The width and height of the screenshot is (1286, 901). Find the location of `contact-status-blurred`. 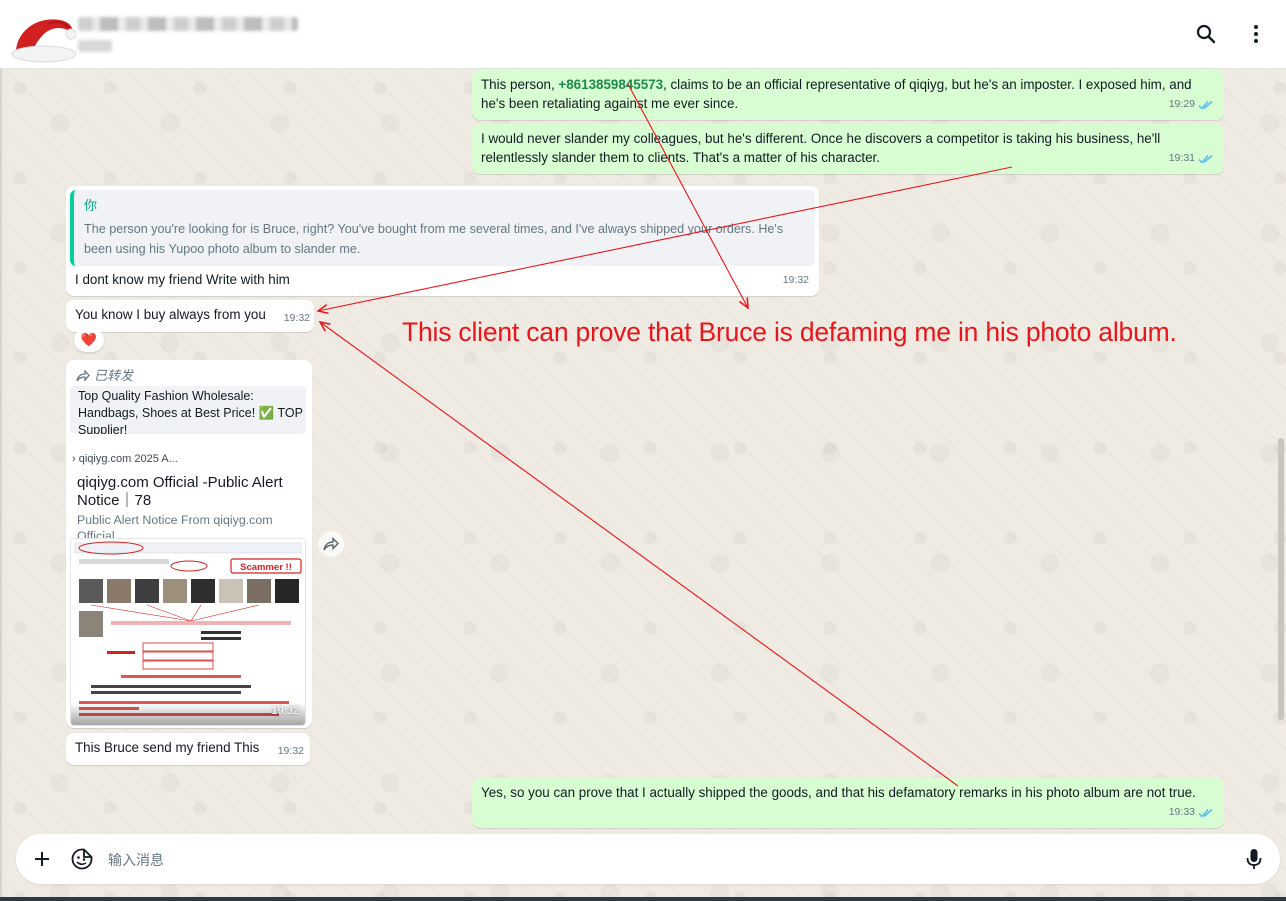

contact-status-blurred is located at coordinates (95, 46).